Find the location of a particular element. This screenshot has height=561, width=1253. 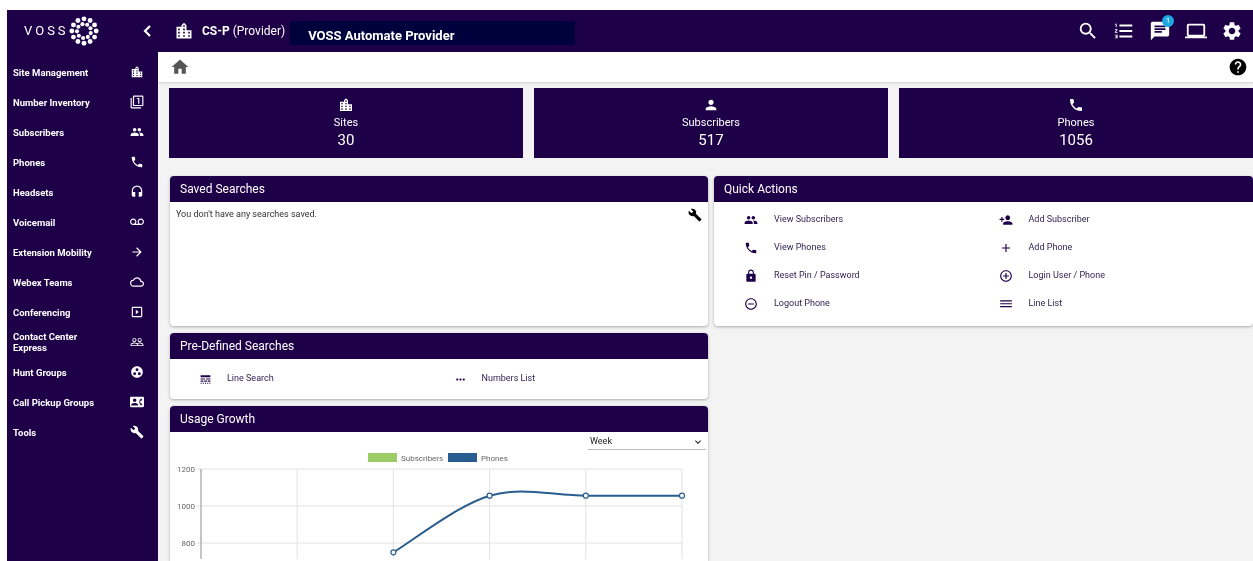

panel-title: Usage Growth is located at coordinates (218, 419).